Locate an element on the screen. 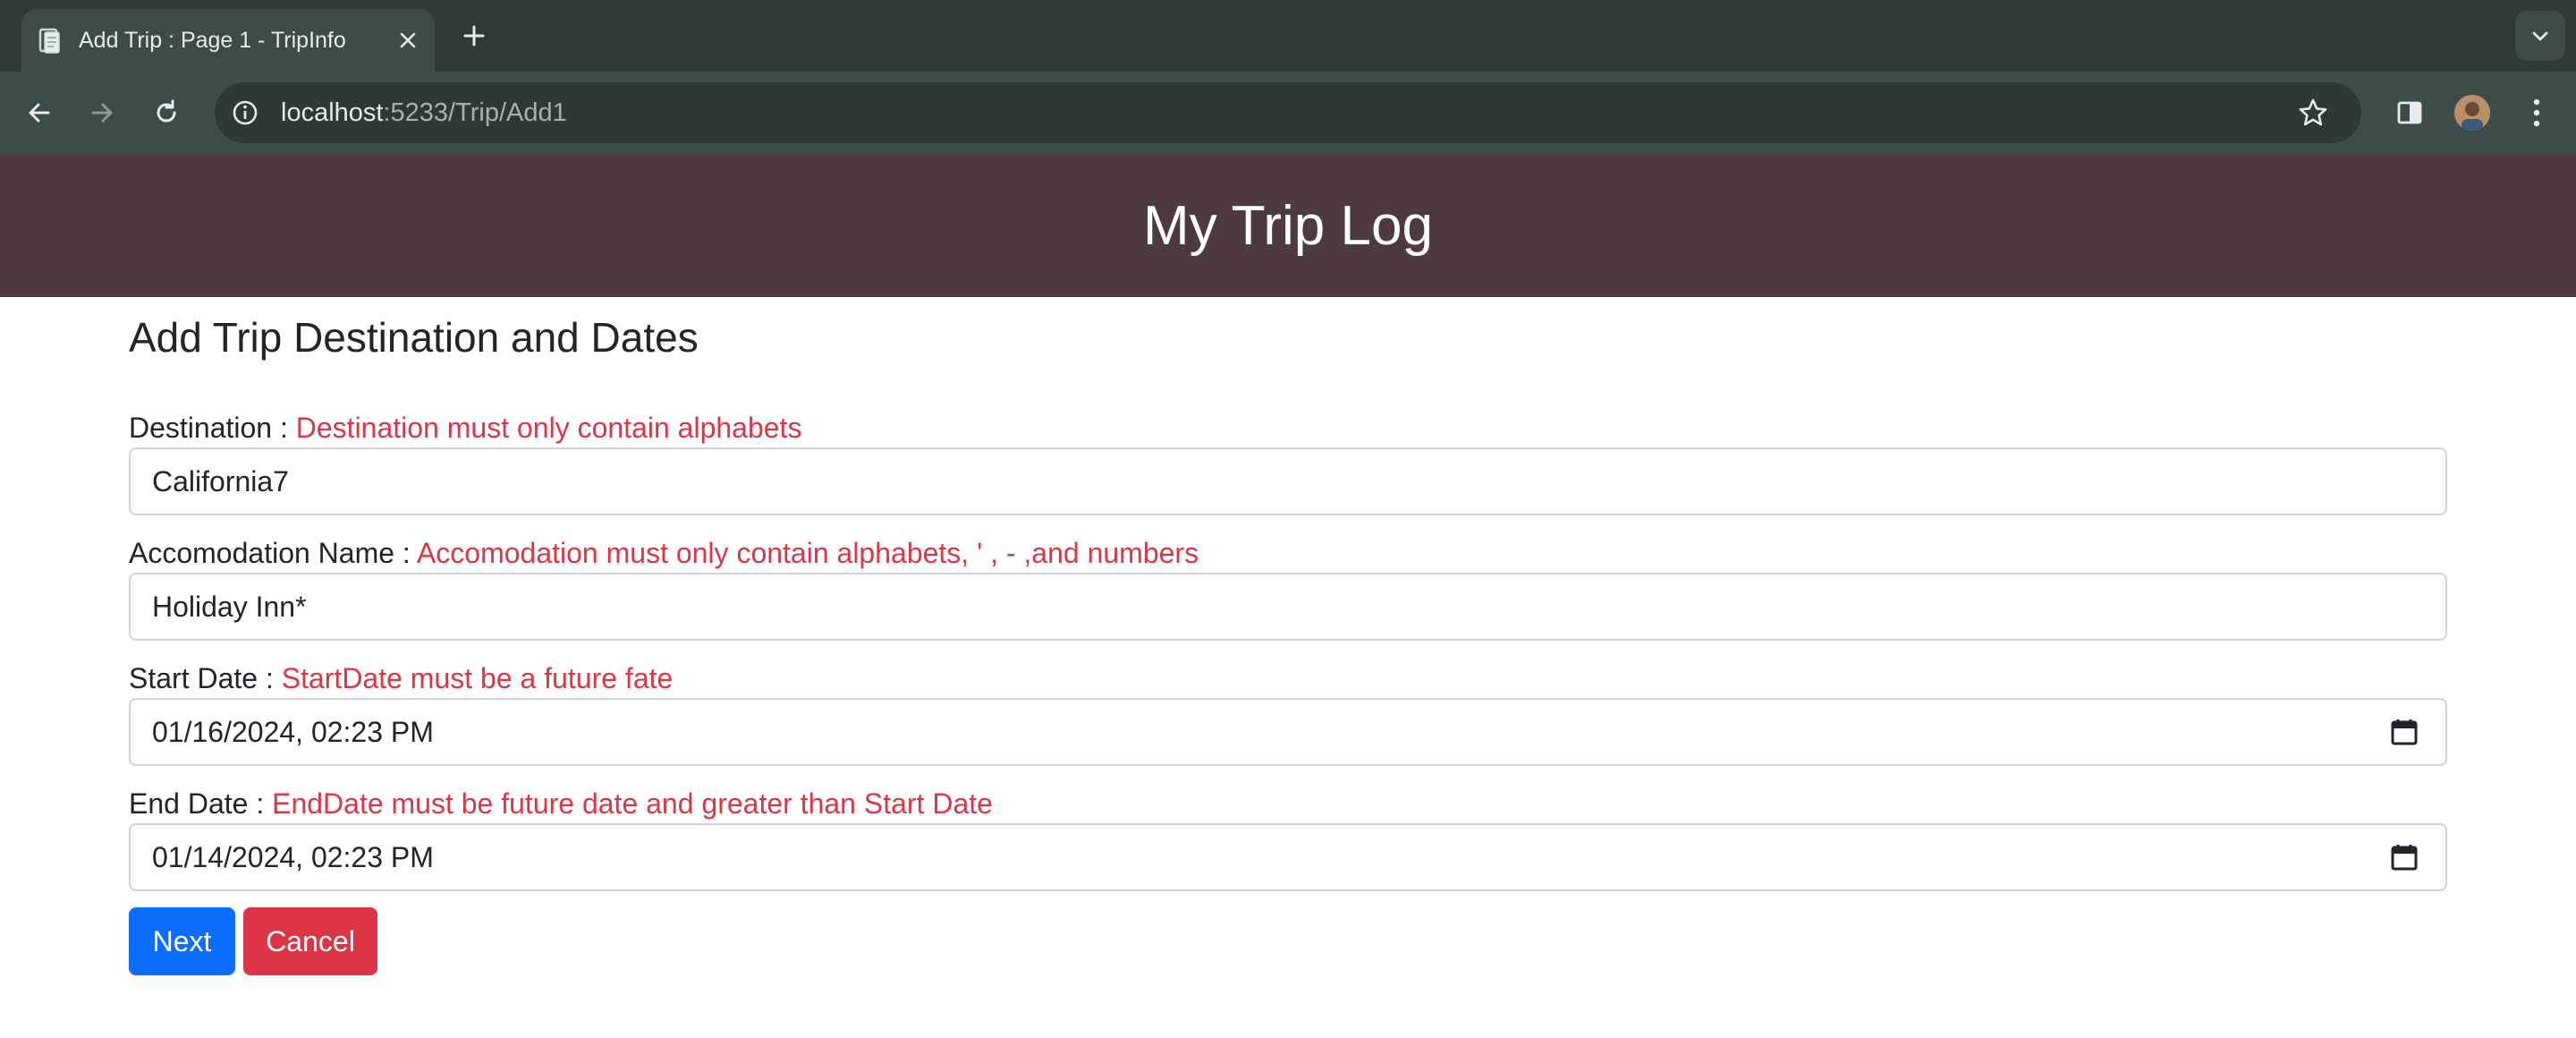 The width and height of the screenshot is (2576, 1038). reload-icon is located at coordinates (166, 112).